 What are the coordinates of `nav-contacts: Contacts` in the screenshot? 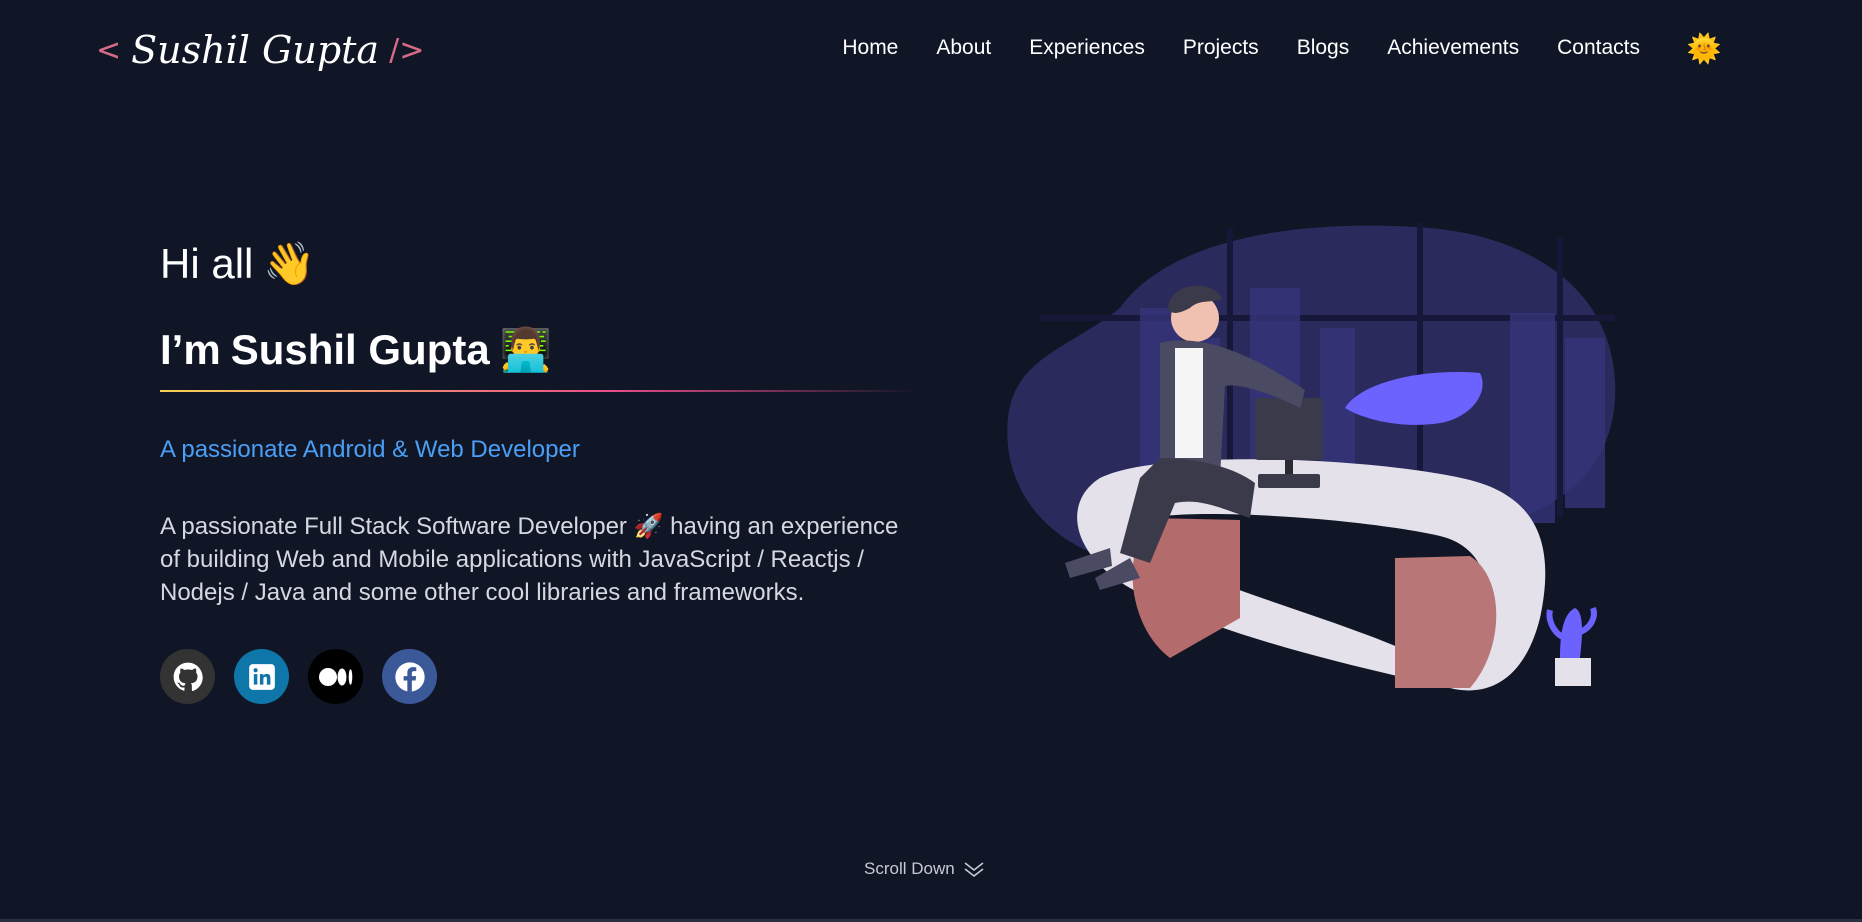 It's located at (1598, 48).